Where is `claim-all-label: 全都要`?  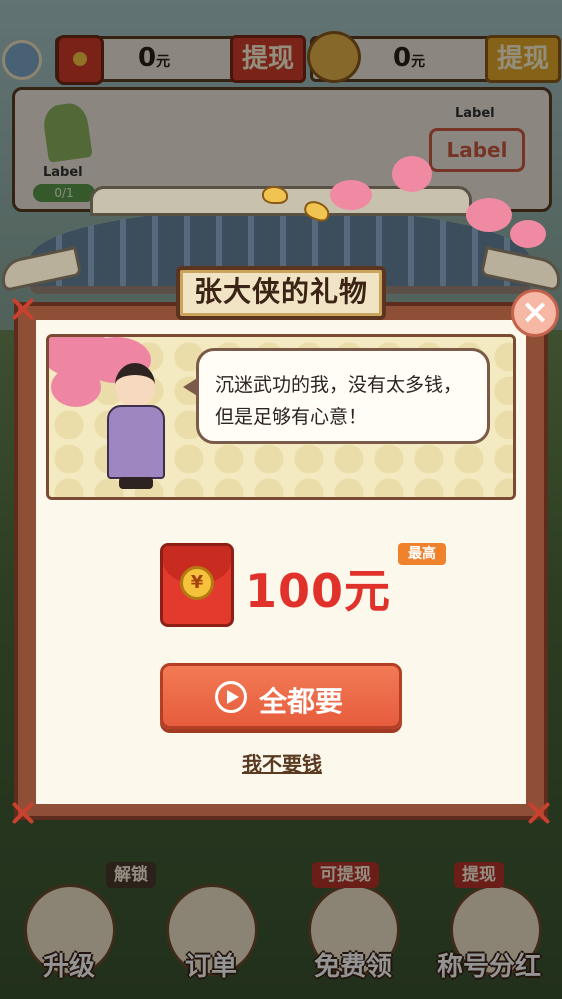 claim-all-label: 全都要 is located at coordinates (301, 701).